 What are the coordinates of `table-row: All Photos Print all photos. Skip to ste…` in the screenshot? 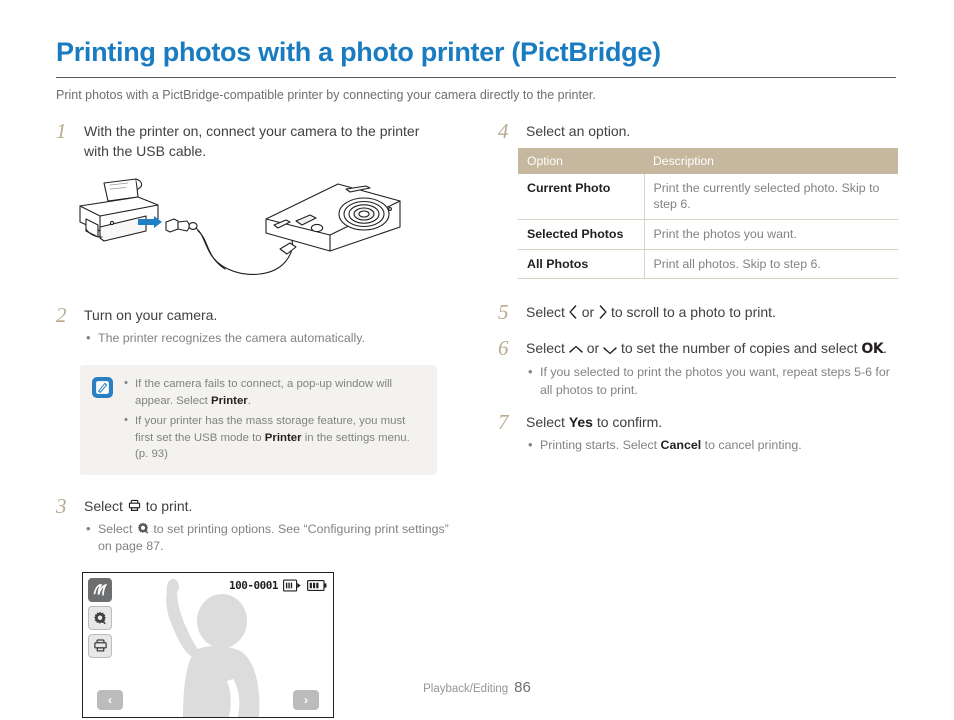 It's located at (708, 264).